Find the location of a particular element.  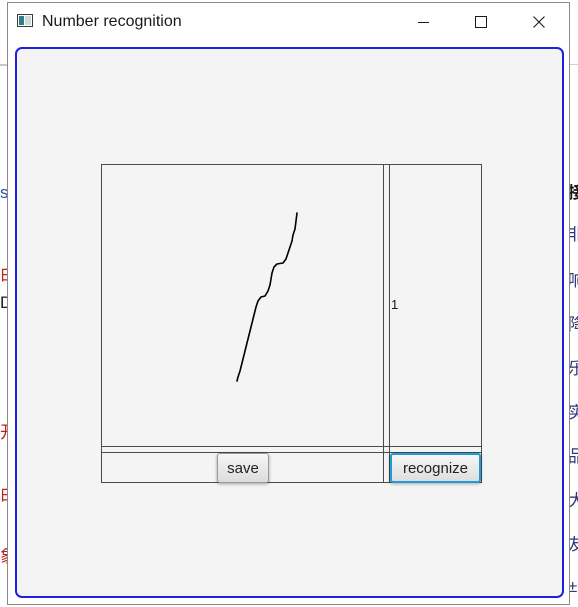

title-bar: Number recognition is located at coordinates (288, 22).